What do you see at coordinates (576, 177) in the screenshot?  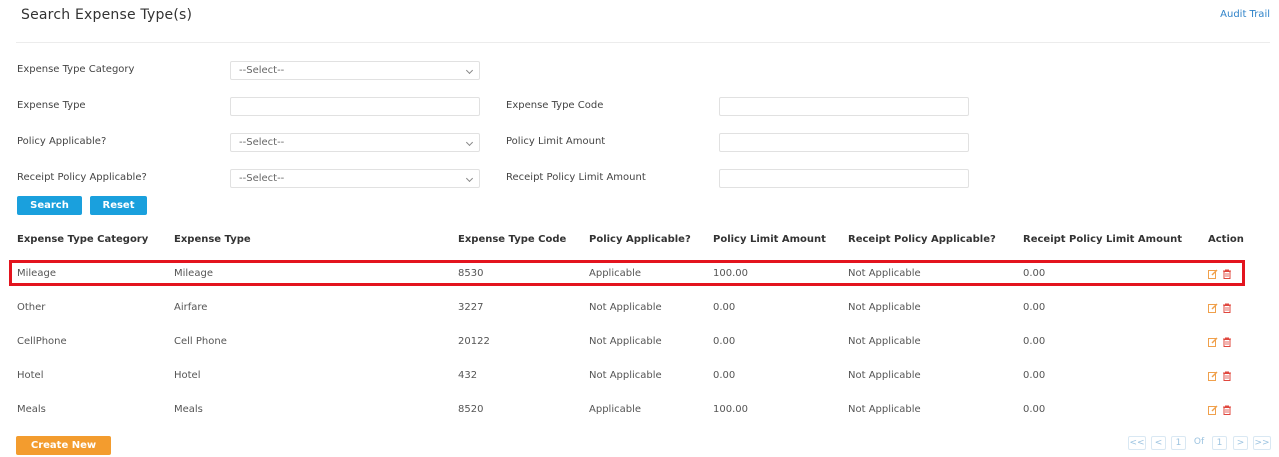 I see `receipt-limit-label: Receipt Policy Limit Amount` at bounding box center [576, 177].